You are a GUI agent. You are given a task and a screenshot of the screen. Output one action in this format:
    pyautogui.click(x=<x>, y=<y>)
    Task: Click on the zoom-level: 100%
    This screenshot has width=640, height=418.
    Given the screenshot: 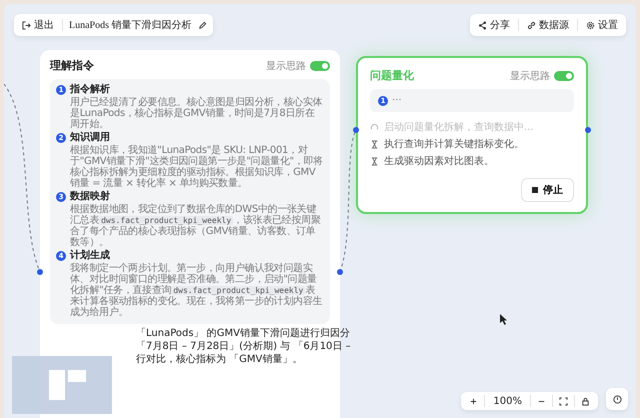 What is the action you would take?
    pyautogui.click(x=507, y=401)
    